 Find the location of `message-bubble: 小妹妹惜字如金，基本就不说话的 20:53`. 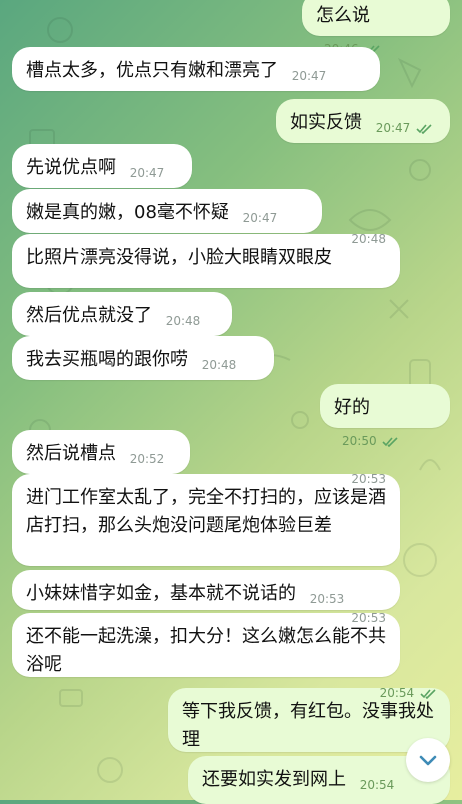

message-bubble: 小妹妹惜字如金，基本就不说话的 20:53 is located at coordinates (206, 590).